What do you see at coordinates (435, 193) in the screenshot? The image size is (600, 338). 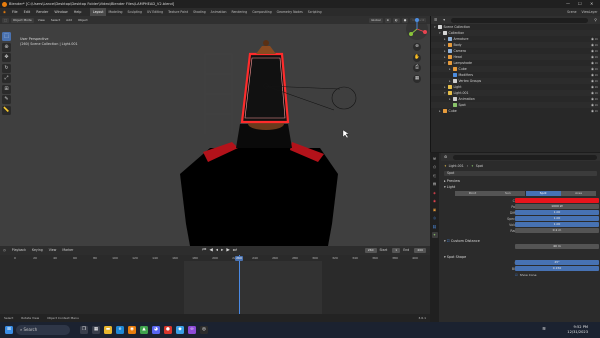 I see `scene-tab-icon: ◈` at bounding box center [435, 193].